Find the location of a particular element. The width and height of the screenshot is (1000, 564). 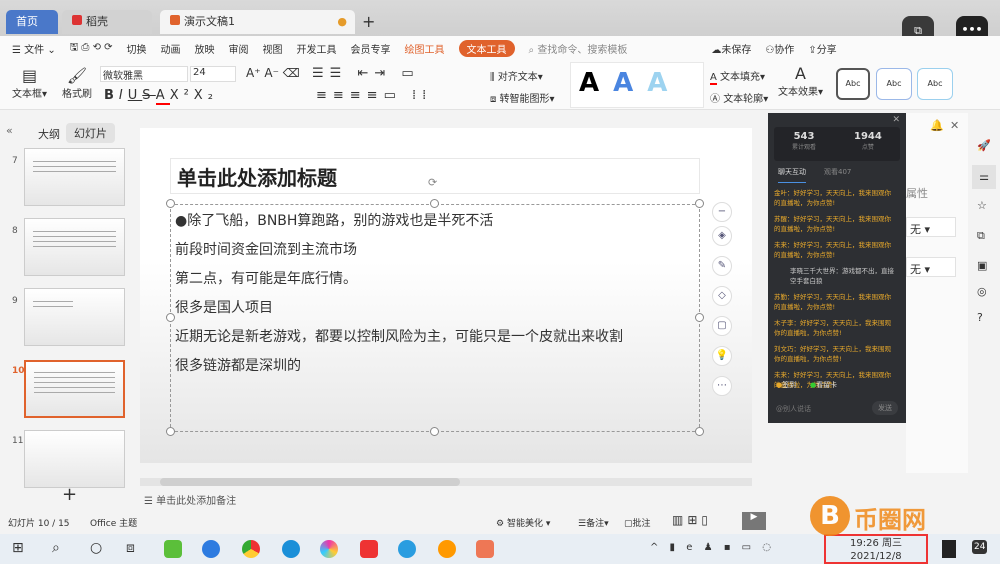

chat-input: @别人说话 is located at coordinates (793, 409).